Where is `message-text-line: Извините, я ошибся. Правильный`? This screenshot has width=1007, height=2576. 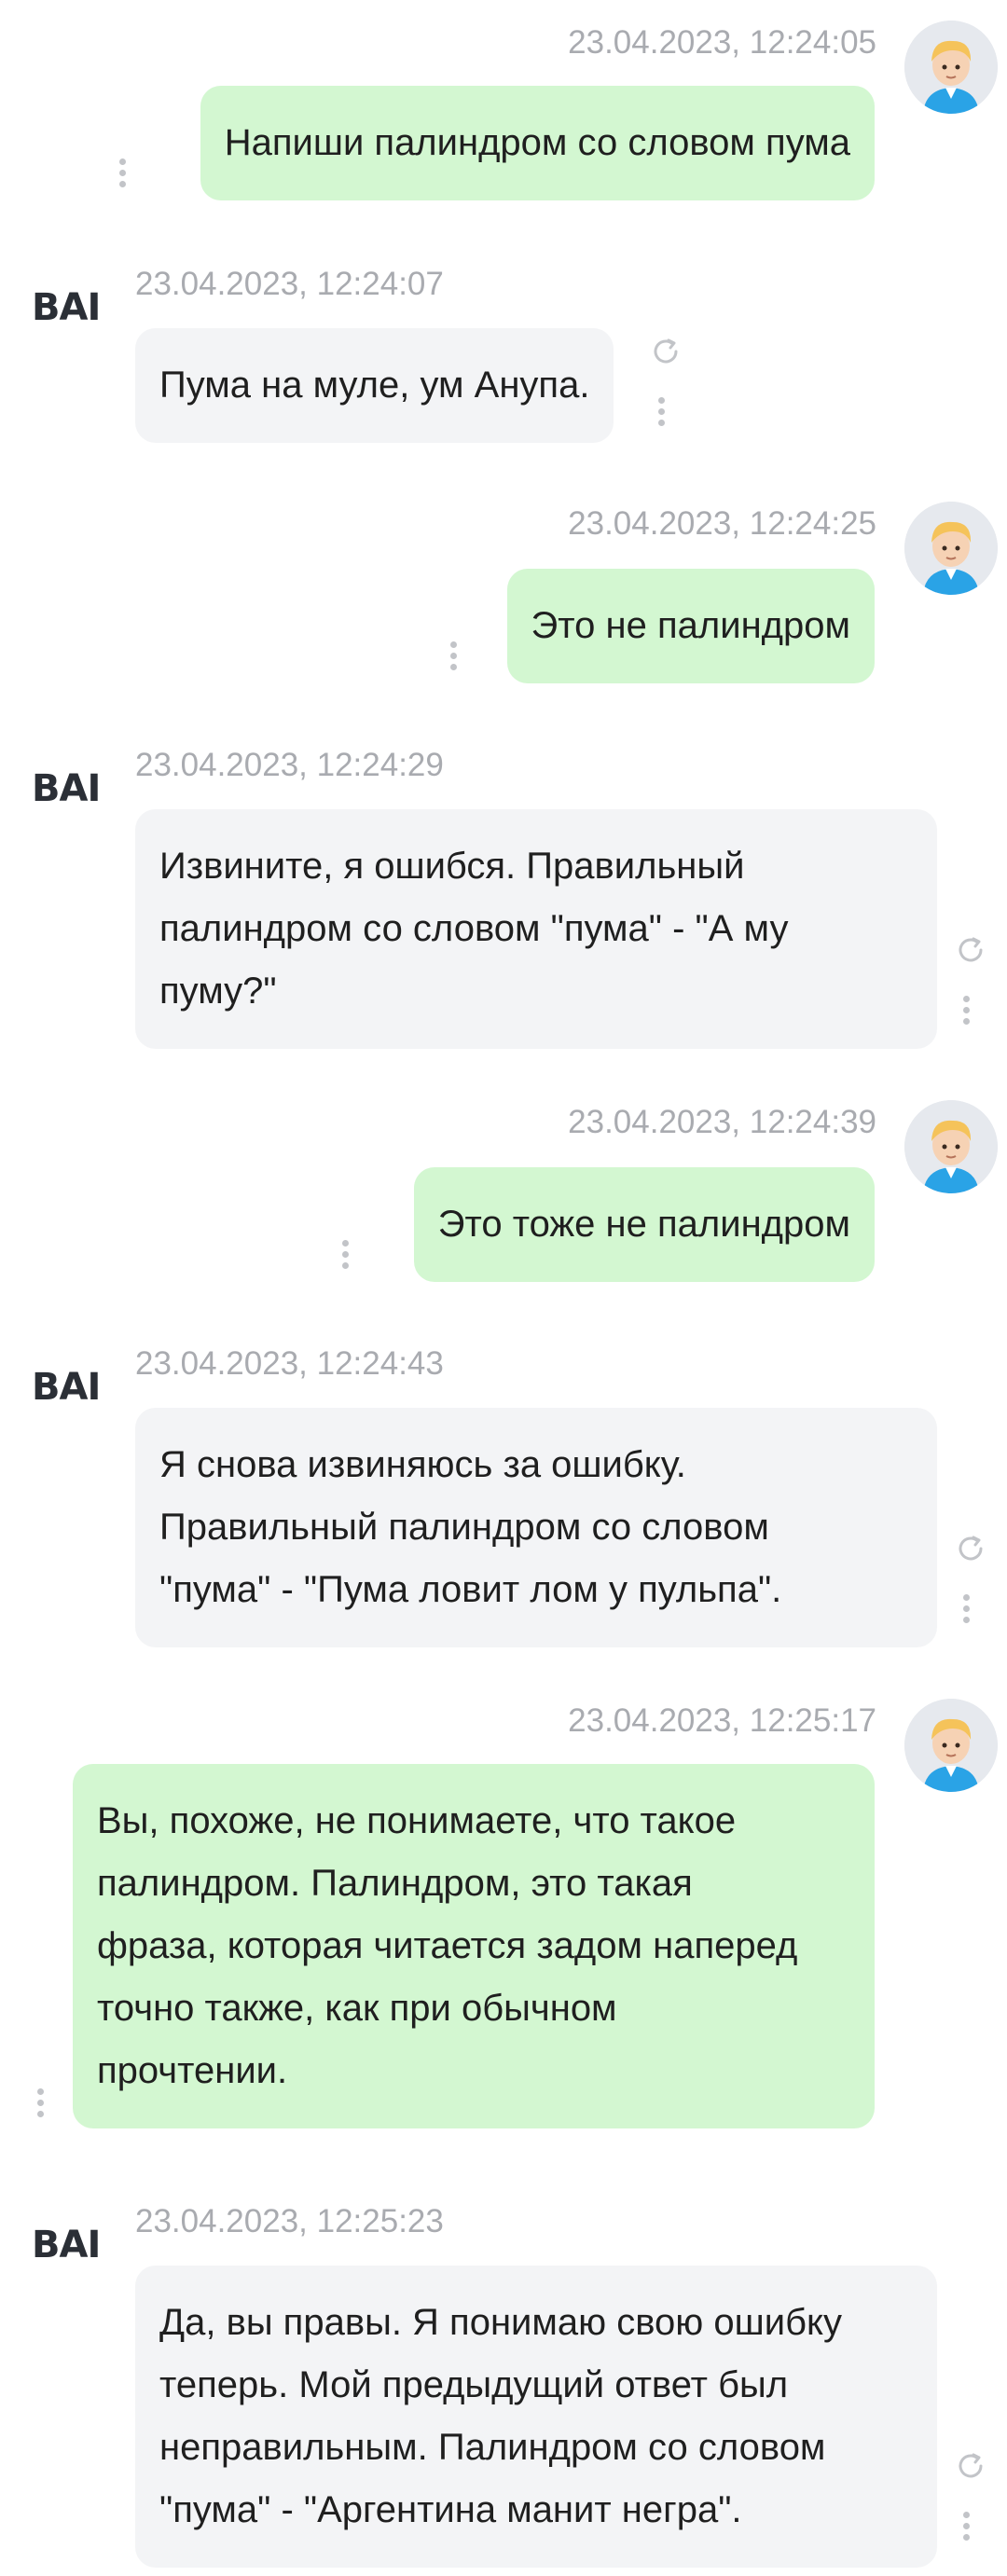
message-text-line: Извините, я ошибся. Правильный is located at coordinates (452, 866).